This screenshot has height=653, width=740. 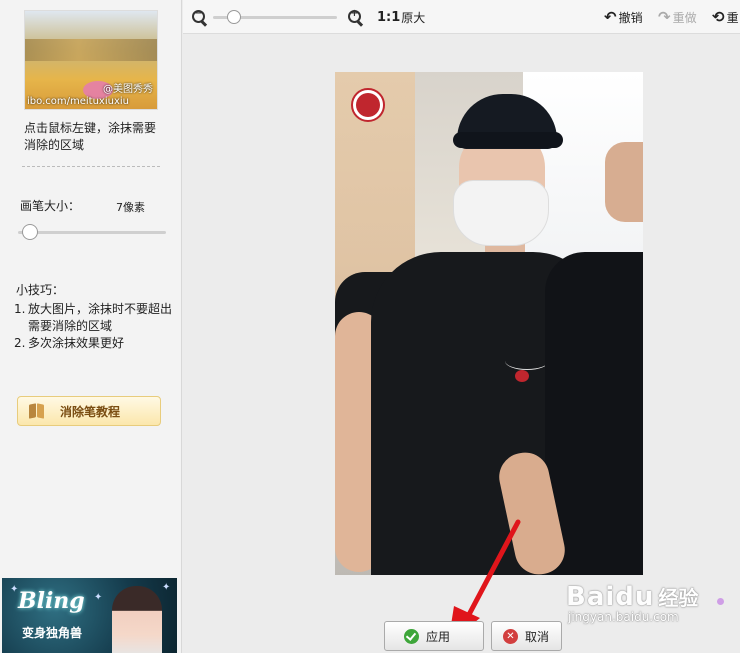 I want to click on photo-bystander-head, so click(x=624, y=182).